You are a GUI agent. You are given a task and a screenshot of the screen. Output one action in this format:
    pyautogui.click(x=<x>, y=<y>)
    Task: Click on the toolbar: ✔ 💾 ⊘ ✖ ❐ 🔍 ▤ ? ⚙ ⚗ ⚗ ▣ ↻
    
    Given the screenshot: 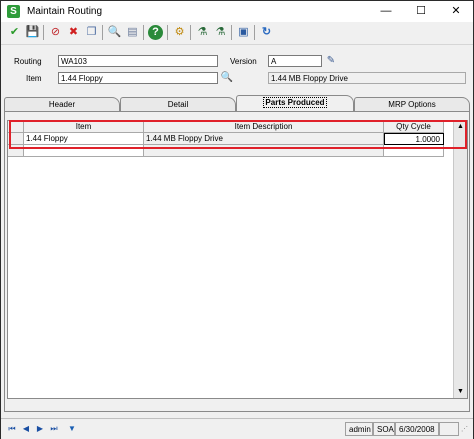 What is the action you would take?
    pyautogui.click(x=237, y=33)
    